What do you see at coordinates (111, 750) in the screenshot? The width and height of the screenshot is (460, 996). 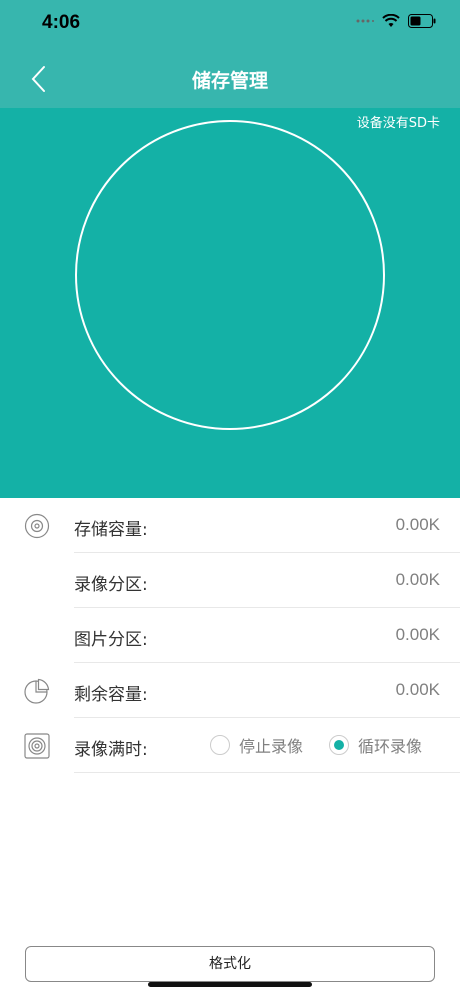 I see `record-full-label: 录像满时:` at bounding box center [111, 750].